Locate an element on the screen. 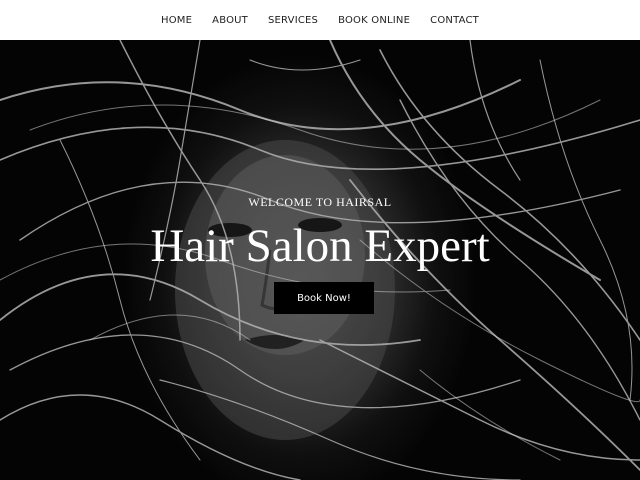 Image resolution: width=640 pixels, height=480 pixels. nav-item-contact: CONTACT is located at coordinates (454, 20).